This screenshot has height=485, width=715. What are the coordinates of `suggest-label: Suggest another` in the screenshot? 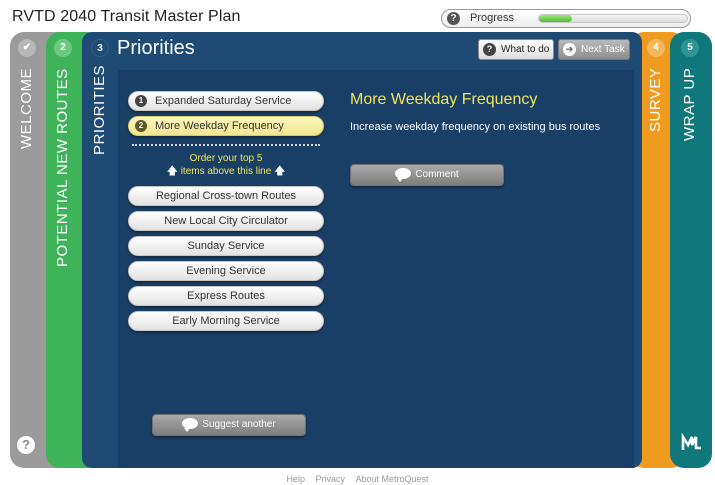 It's located at (239, 424).